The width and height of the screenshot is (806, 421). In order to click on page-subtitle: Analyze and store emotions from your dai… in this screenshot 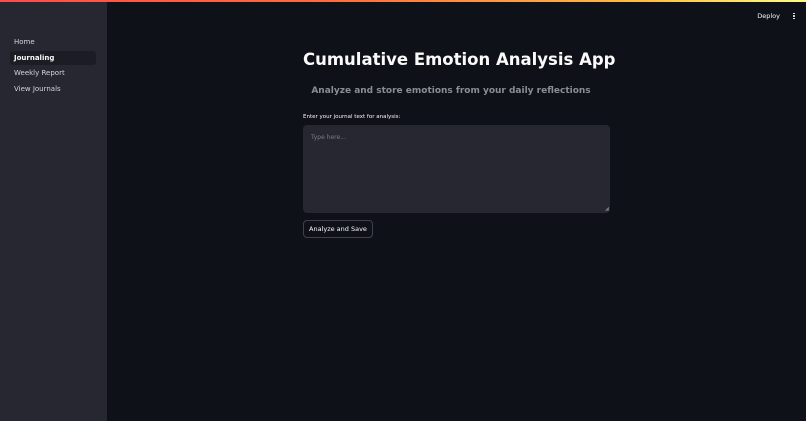, I will do `click(451, 91)`.